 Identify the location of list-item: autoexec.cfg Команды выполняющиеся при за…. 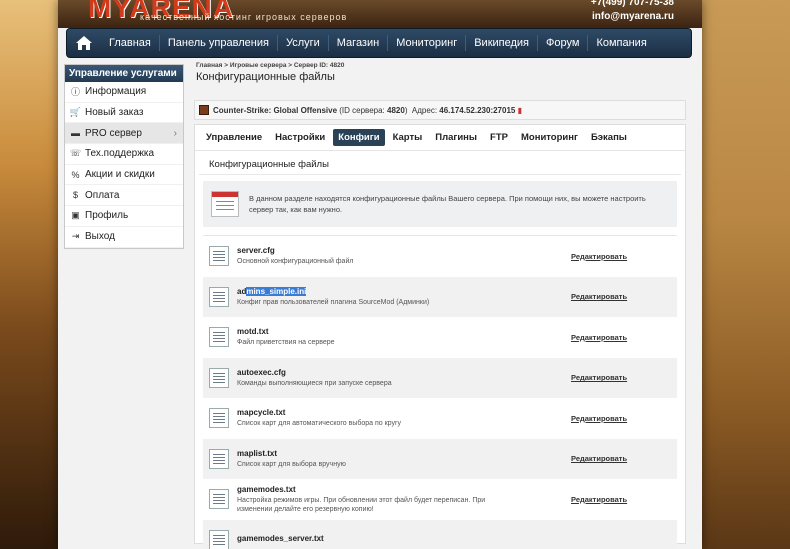
(440, 377).